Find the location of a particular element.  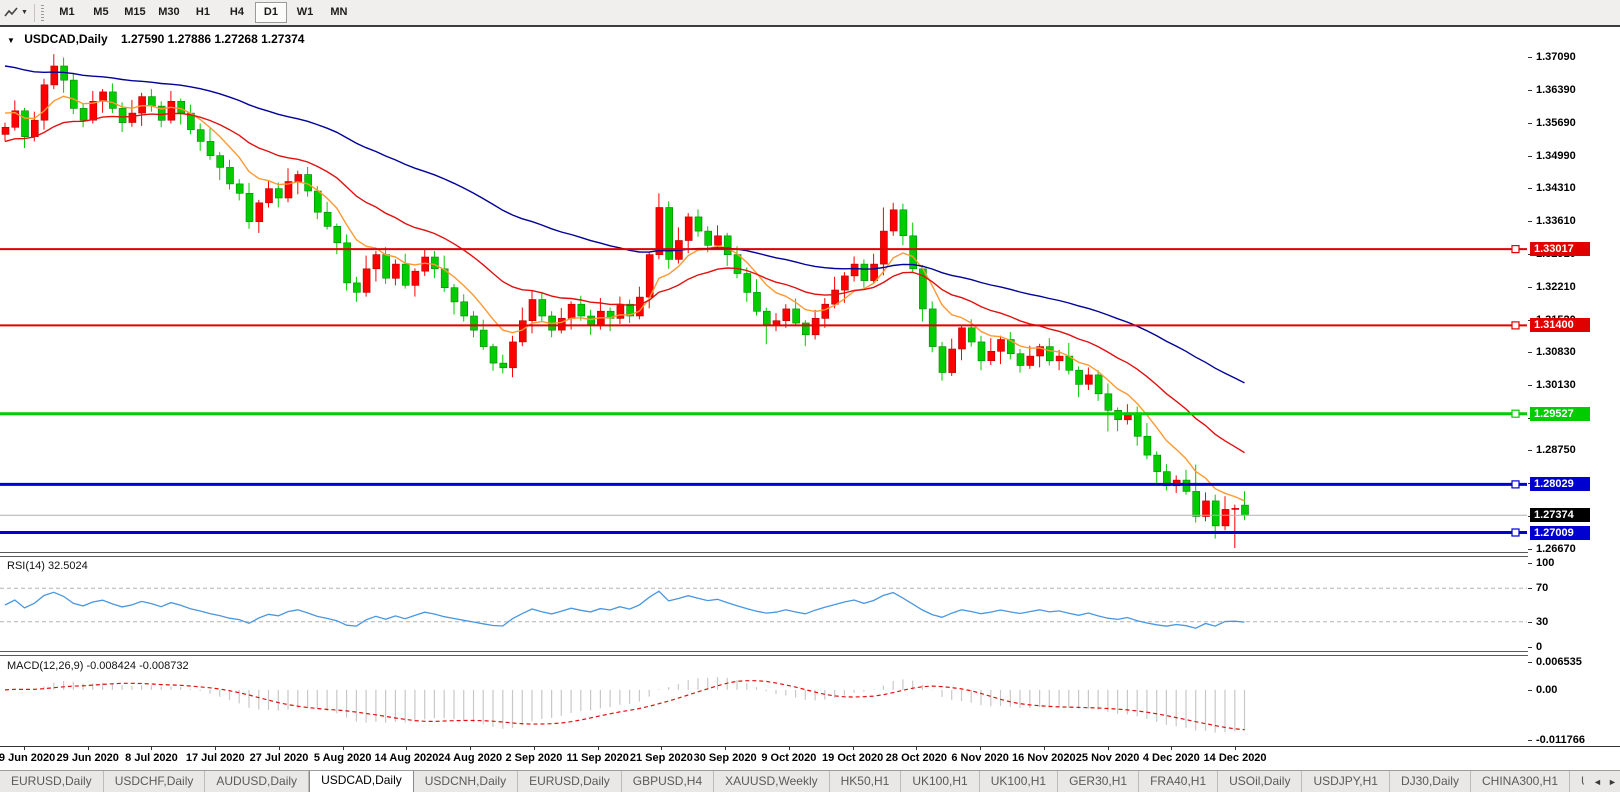

window-menu-triangle-icon: ▼ is located at coordinates (11, 40).